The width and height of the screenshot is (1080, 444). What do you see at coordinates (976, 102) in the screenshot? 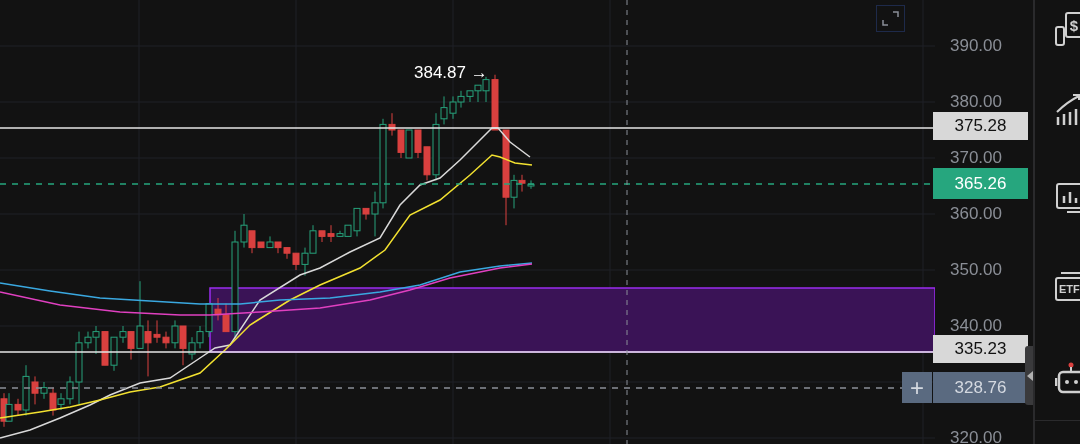
I see `price-axis-label: 380.00` at bounding box center [976, 102].